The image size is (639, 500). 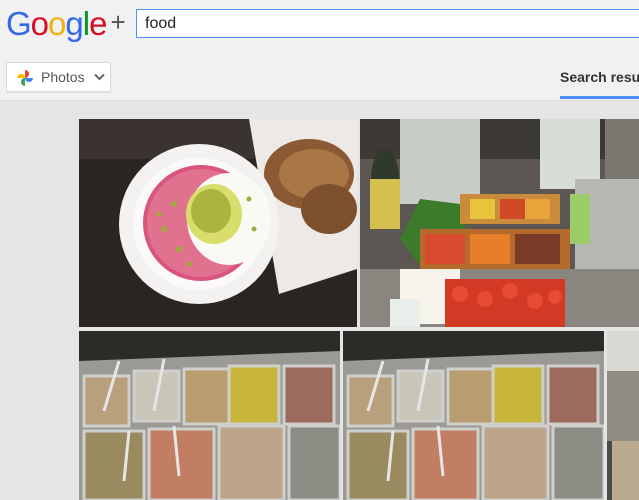 I want to click on top-header: Google +, so click(x=319, y=26).